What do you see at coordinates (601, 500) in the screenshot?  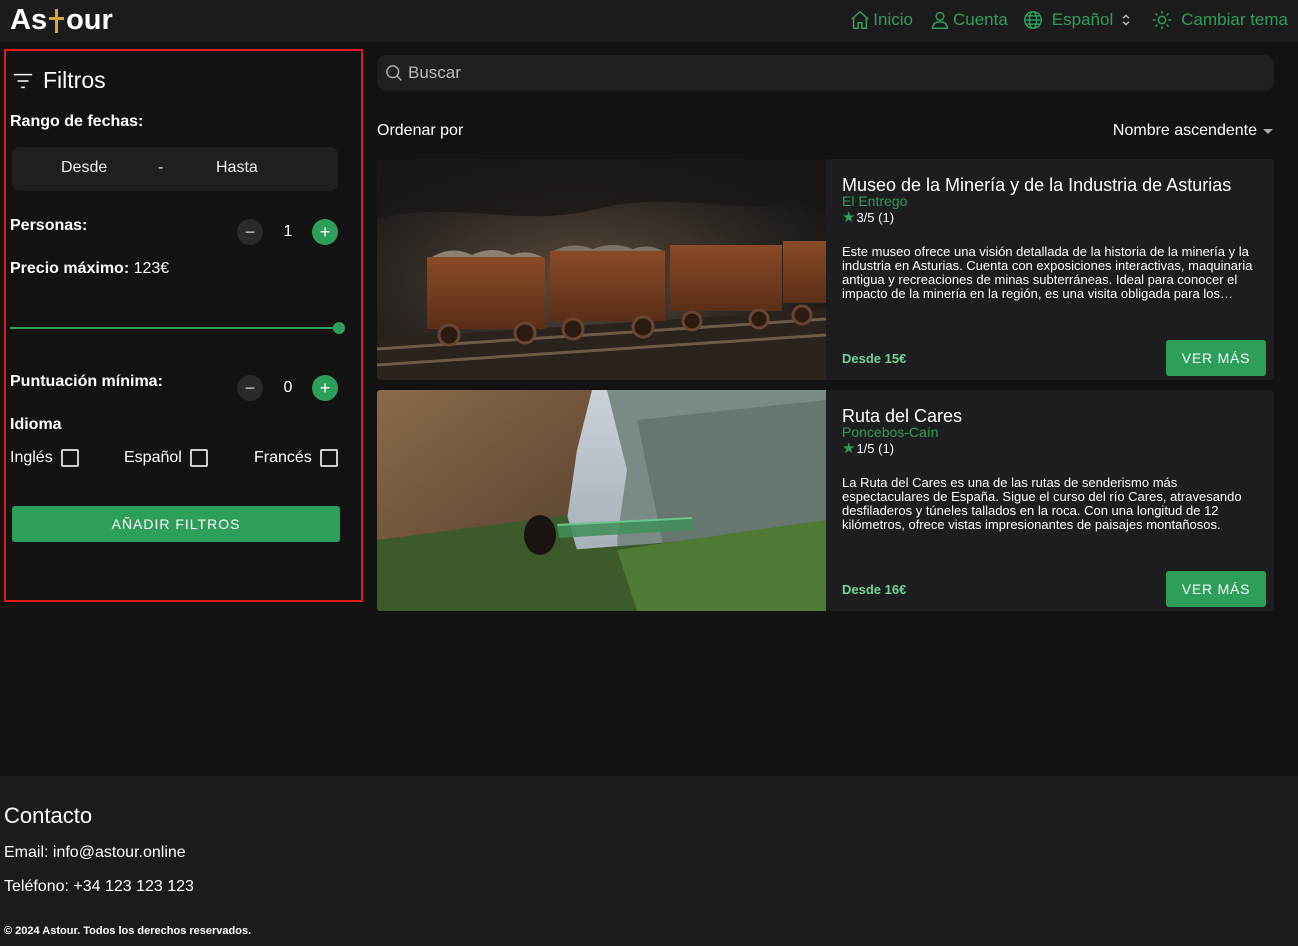 I see `tour-image-cares-gorge` at bounding box center [601, 500].